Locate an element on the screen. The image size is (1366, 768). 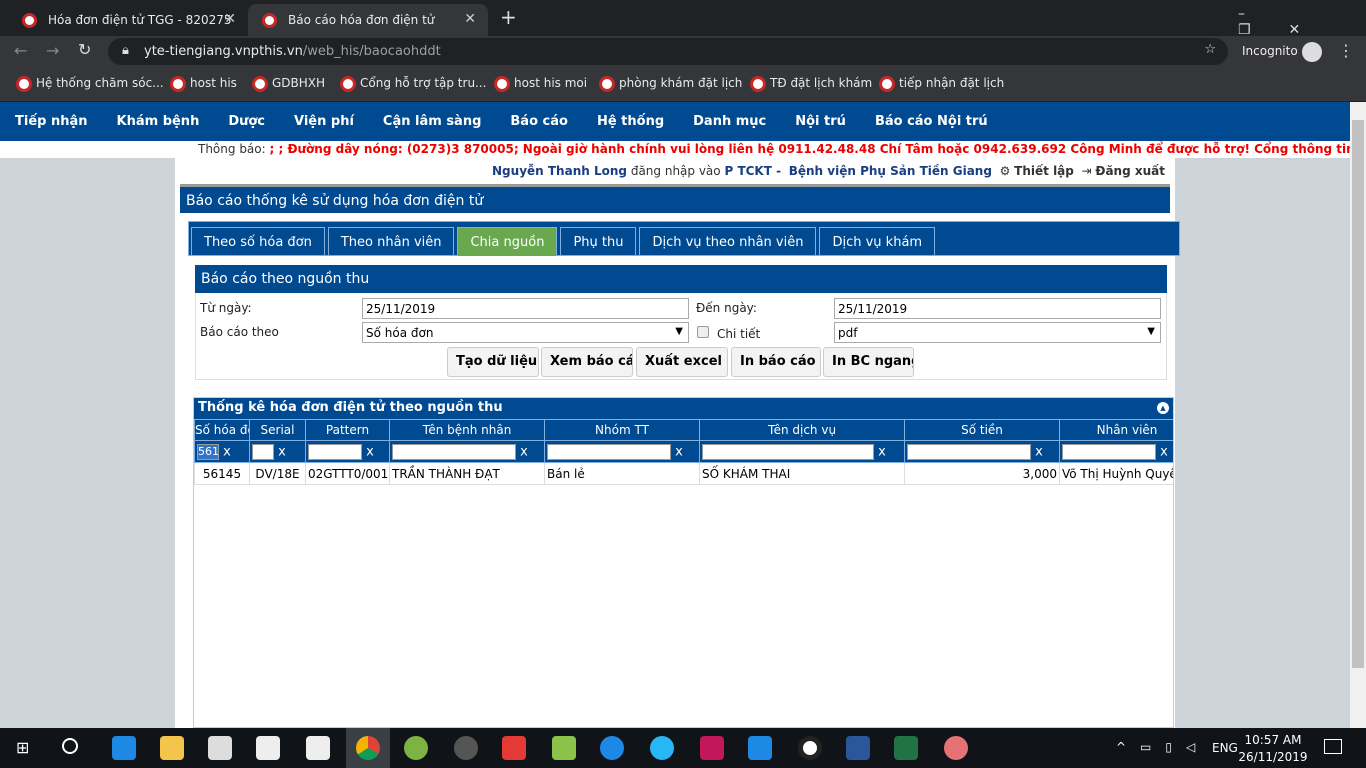
new-tab-button: + is located at coordinates (508, 17).